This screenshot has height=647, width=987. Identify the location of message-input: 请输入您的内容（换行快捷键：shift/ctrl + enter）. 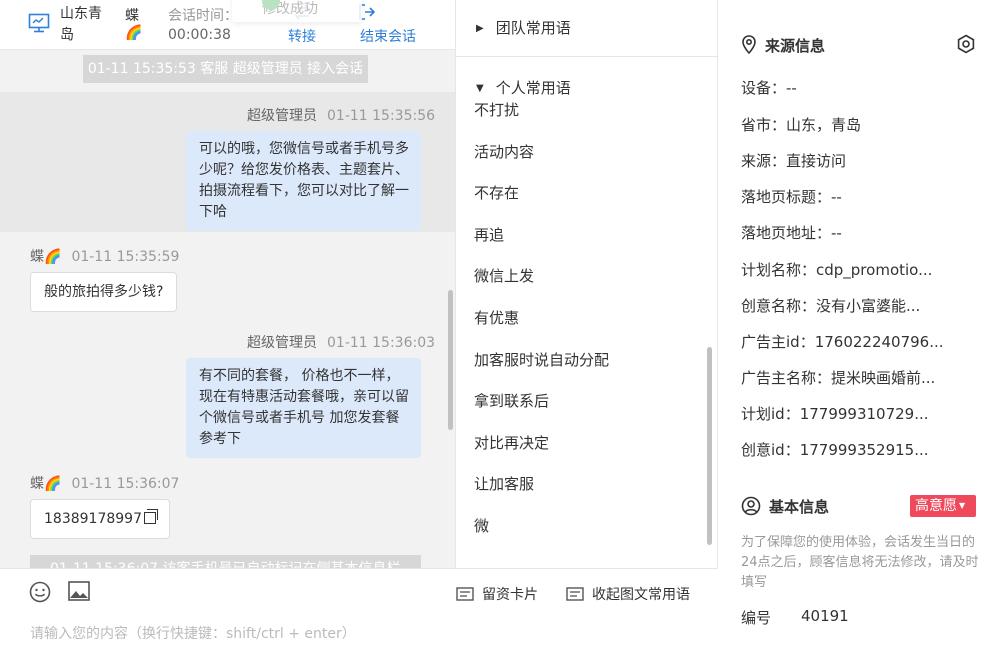
(193, 633).